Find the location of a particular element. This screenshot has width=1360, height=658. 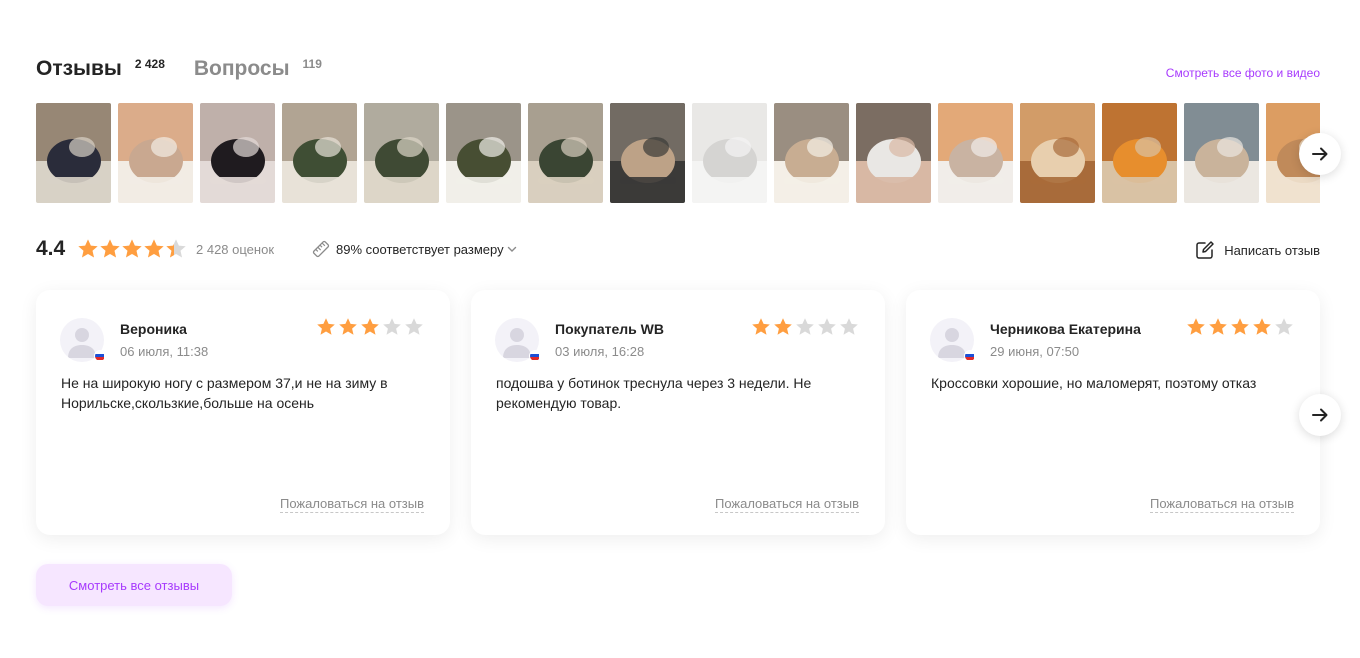

reviewer-name: Покупатель WB is located at coordinates (610, 329).